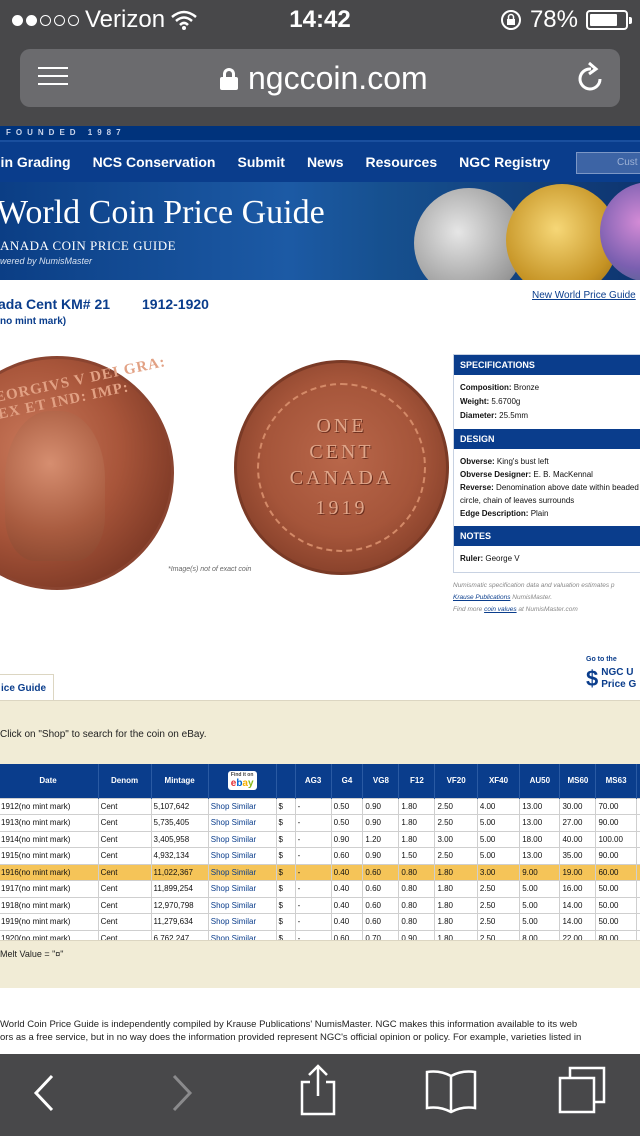 The height and width of the screenshot is (1136, 640). What do you see at coordinates (475, 401) in the screenshot?
I see `weight-label: Weight:` at bounding box center [475, 401].